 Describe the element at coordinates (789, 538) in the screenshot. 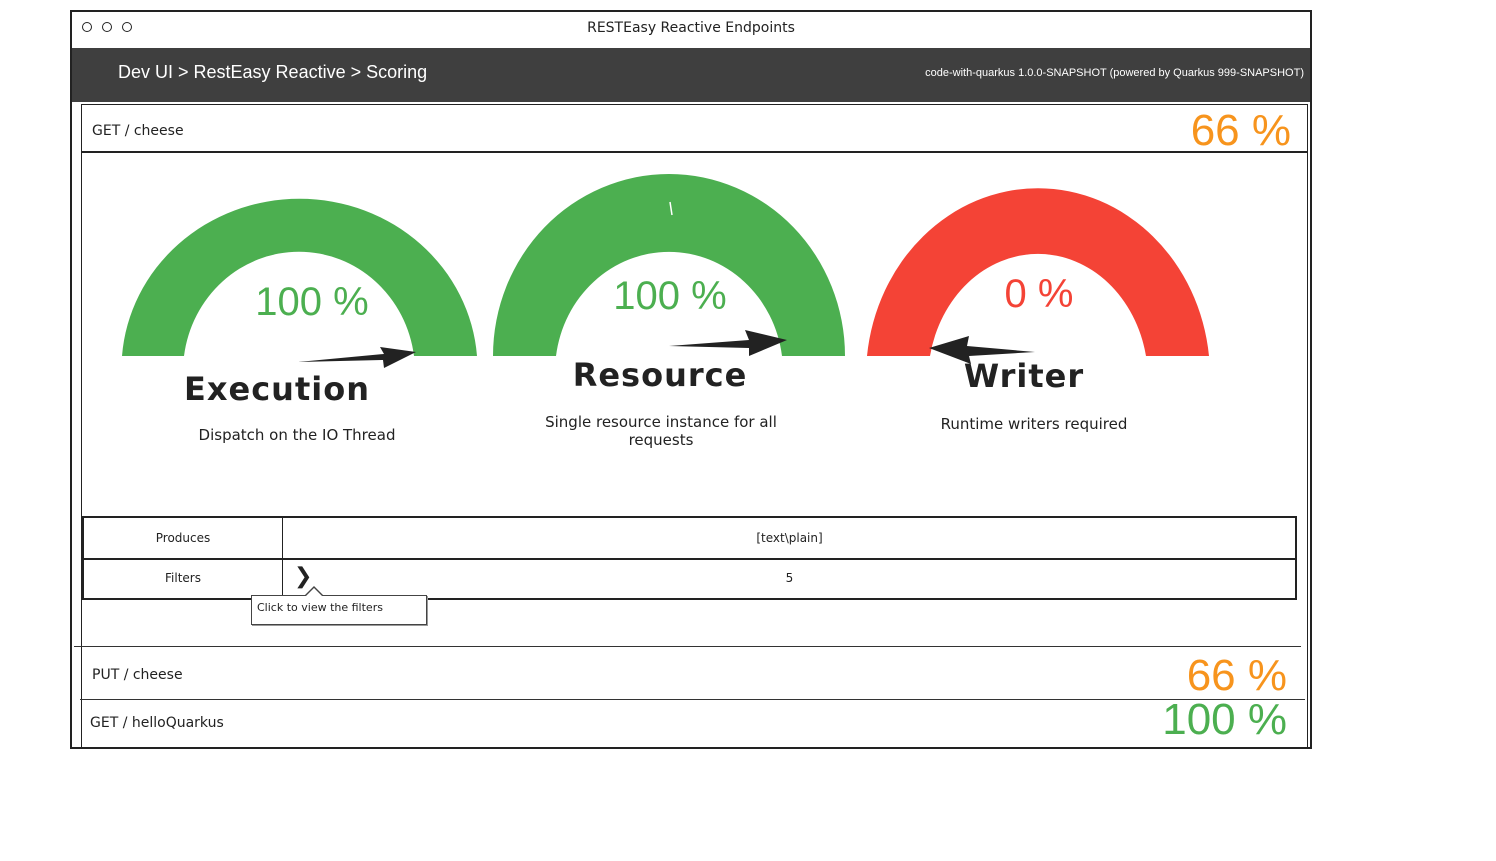

I see `produces-value: [text\plain]` at that location.